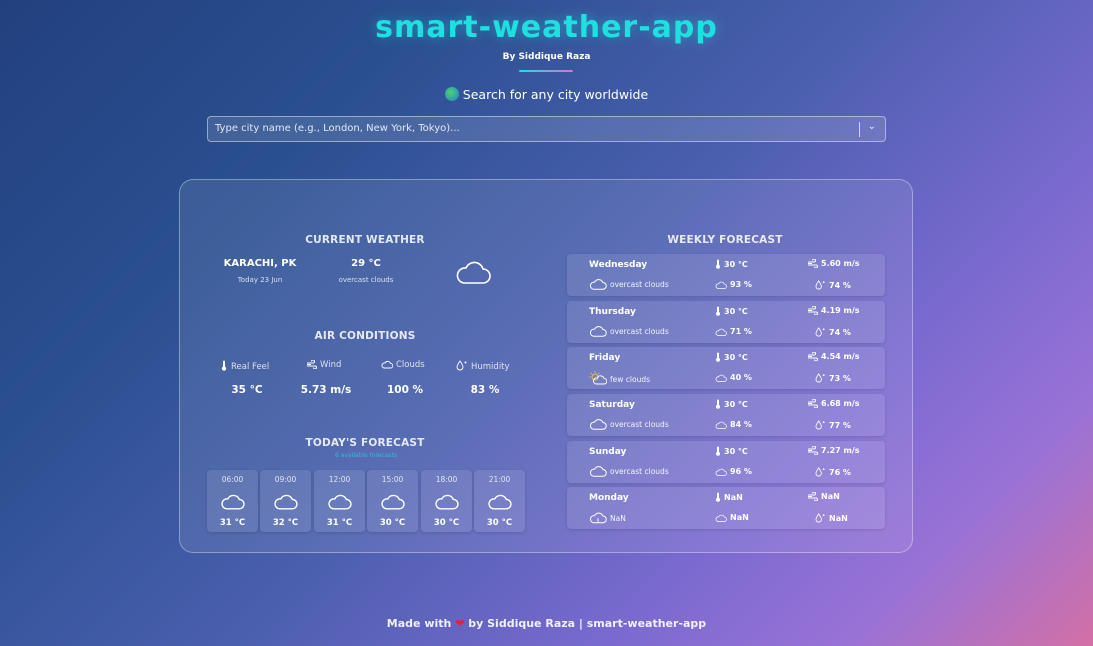  I want to click on day-humidity-value: 76 %, so click(840, 472).